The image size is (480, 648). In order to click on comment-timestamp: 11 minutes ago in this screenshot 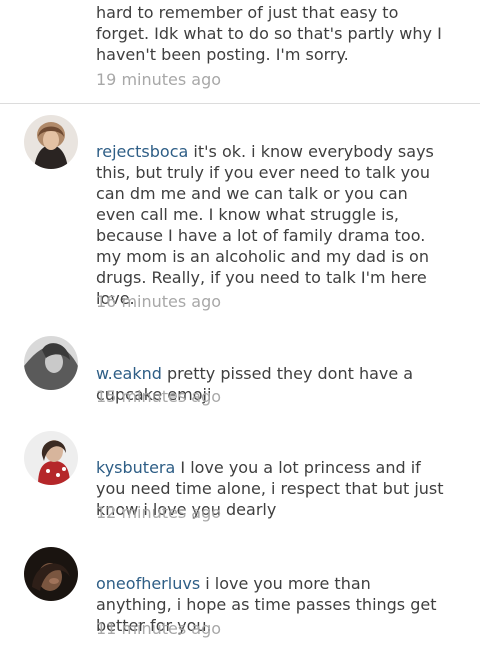, I will do `click(159, 628)`.